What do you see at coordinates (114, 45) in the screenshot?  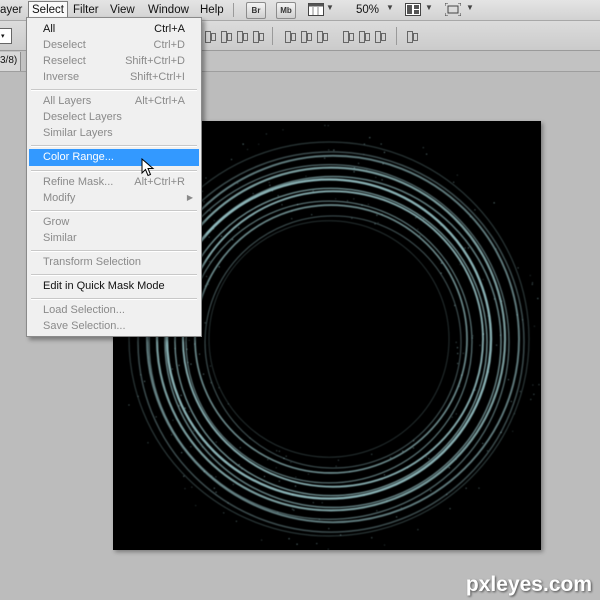 I see `menu-item-deselect: Deselect Ctrl+D` at bounding box center [114, 45].